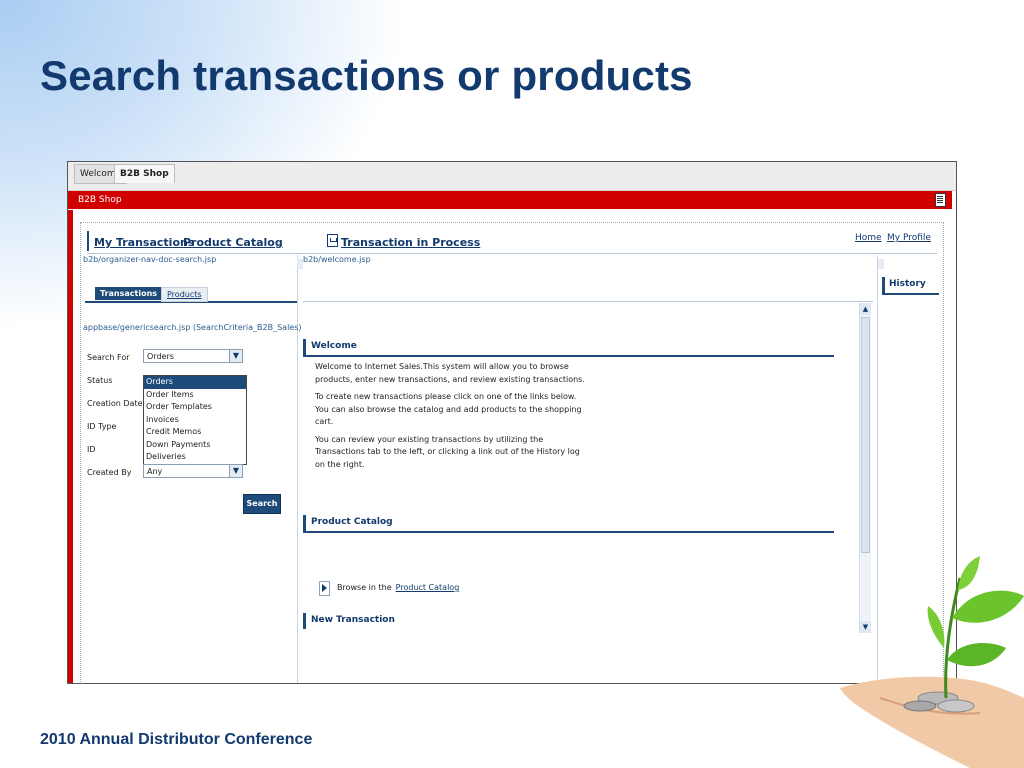  What do you see at coordinates (262, 504) in the screenshot?
I see `search-button: Search` at bounding box center [262, 504].